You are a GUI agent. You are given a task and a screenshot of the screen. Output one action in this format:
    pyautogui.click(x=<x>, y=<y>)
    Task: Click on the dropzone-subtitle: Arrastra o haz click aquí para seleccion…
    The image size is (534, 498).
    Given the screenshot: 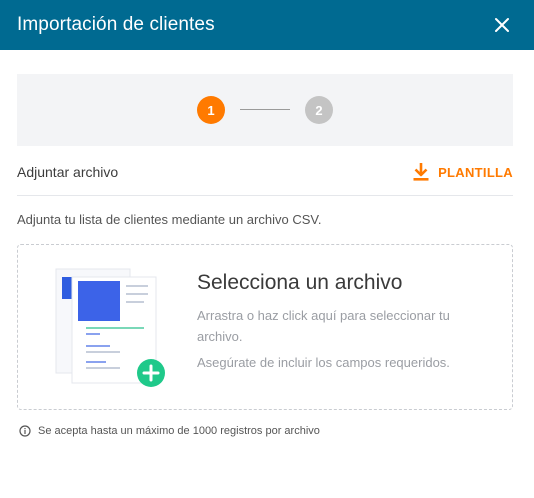 What is the action you would take?
    pyautogui.click(x=323, y=326)
    